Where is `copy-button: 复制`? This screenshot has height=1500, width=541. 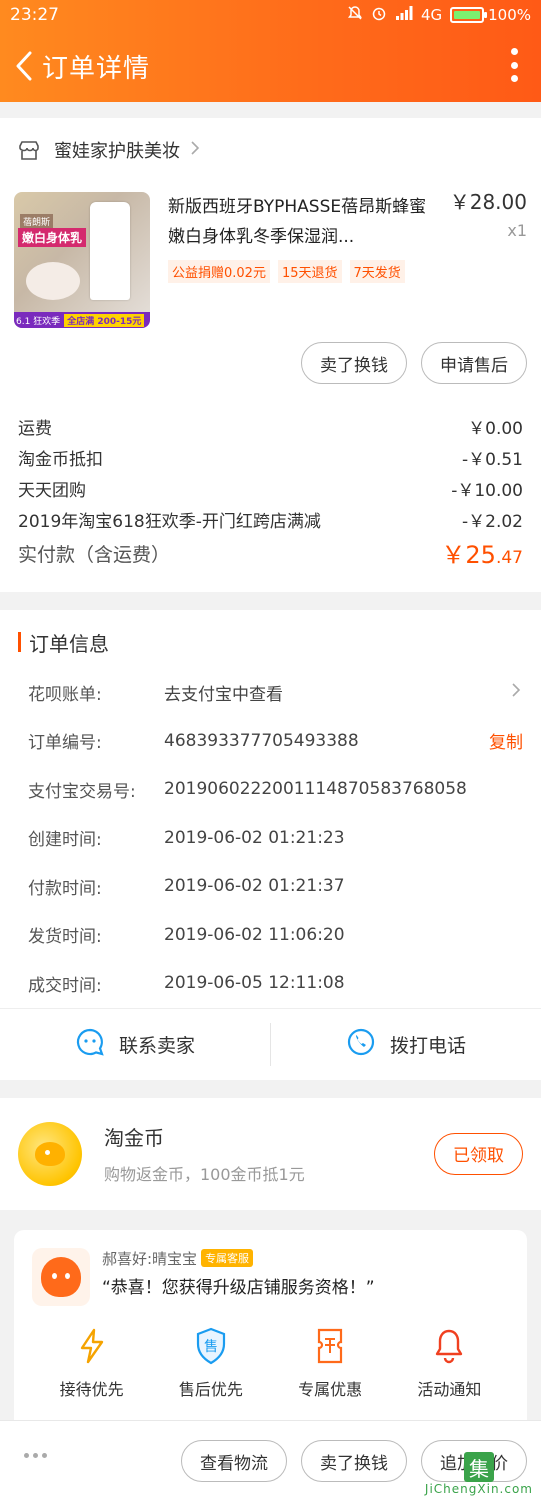 copy-button: 复制 is located at coordinates (506, 740).